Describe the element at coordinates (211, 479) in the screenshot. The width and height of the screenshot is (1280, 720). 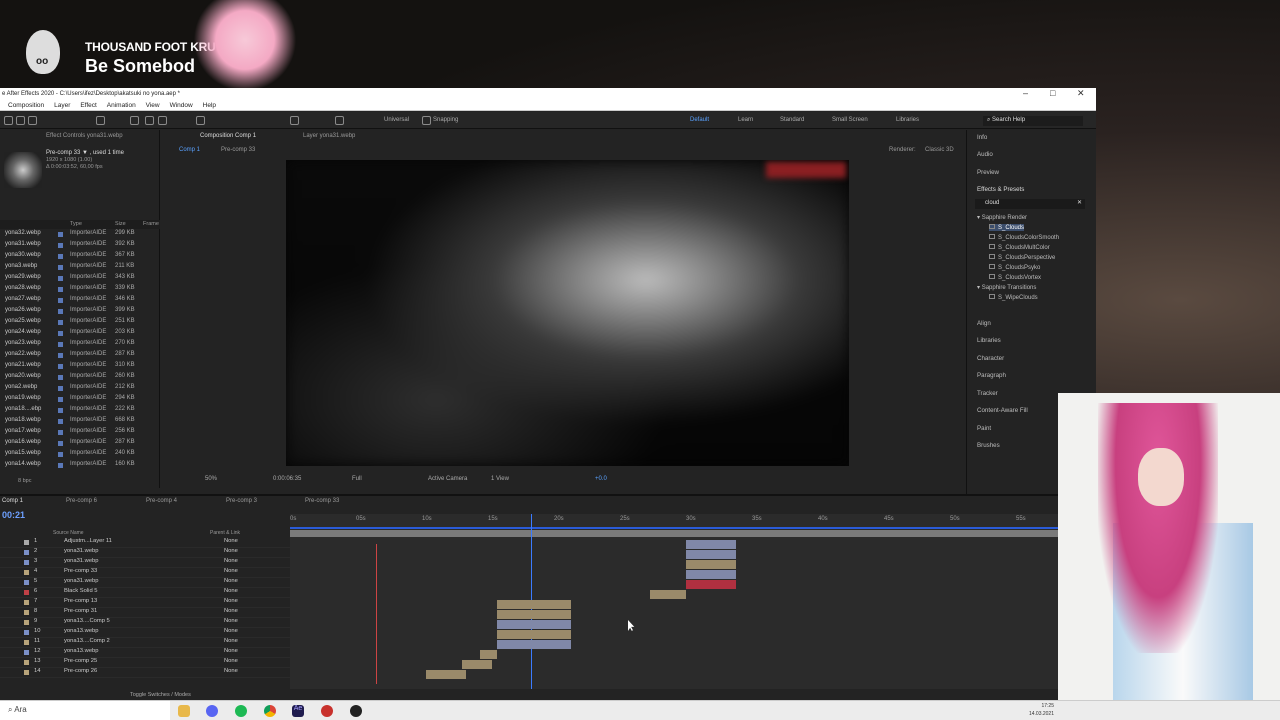
I see `zoom-level: 50%` at that location.